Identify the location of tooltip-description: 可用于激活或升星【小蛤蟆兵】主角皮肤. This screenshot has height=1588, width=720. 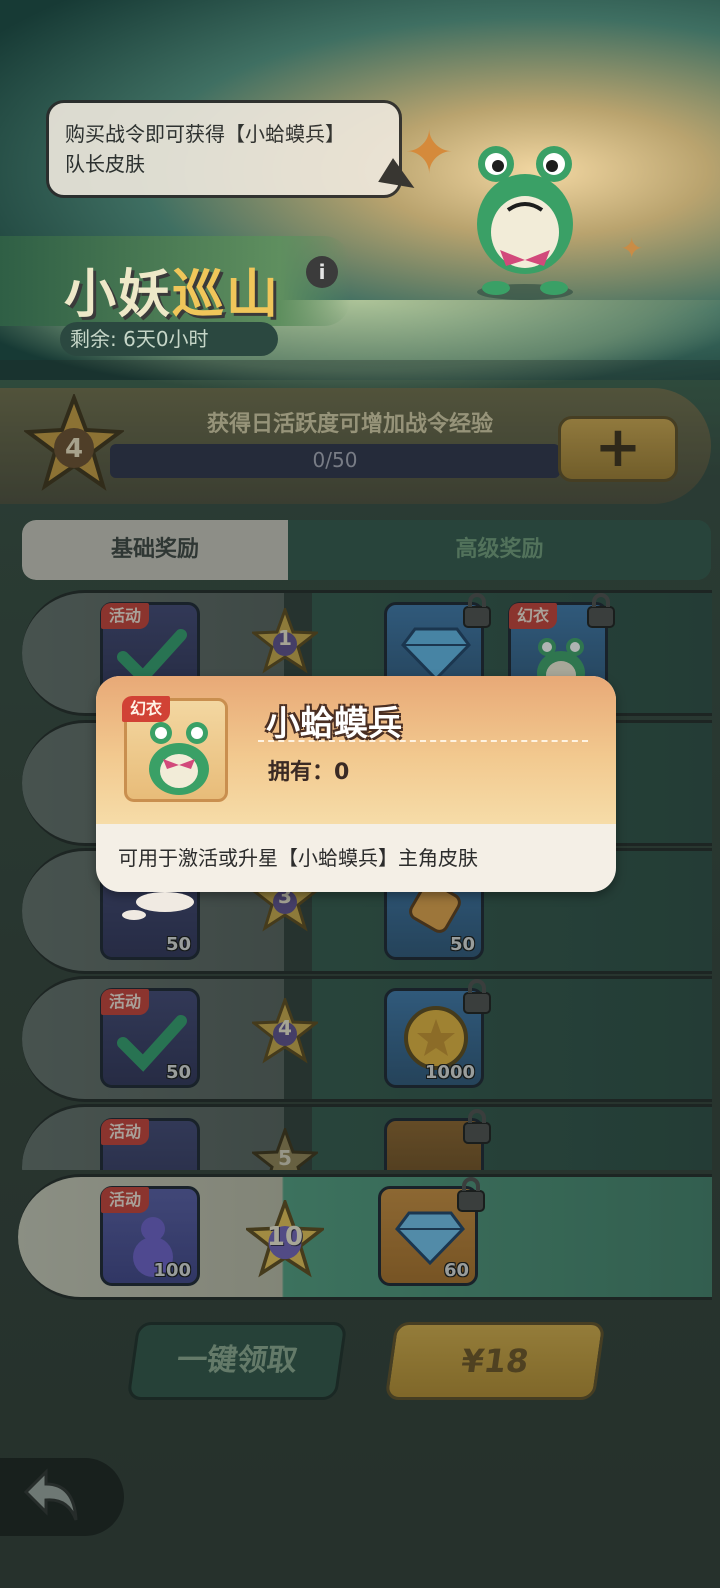
(298, 858).